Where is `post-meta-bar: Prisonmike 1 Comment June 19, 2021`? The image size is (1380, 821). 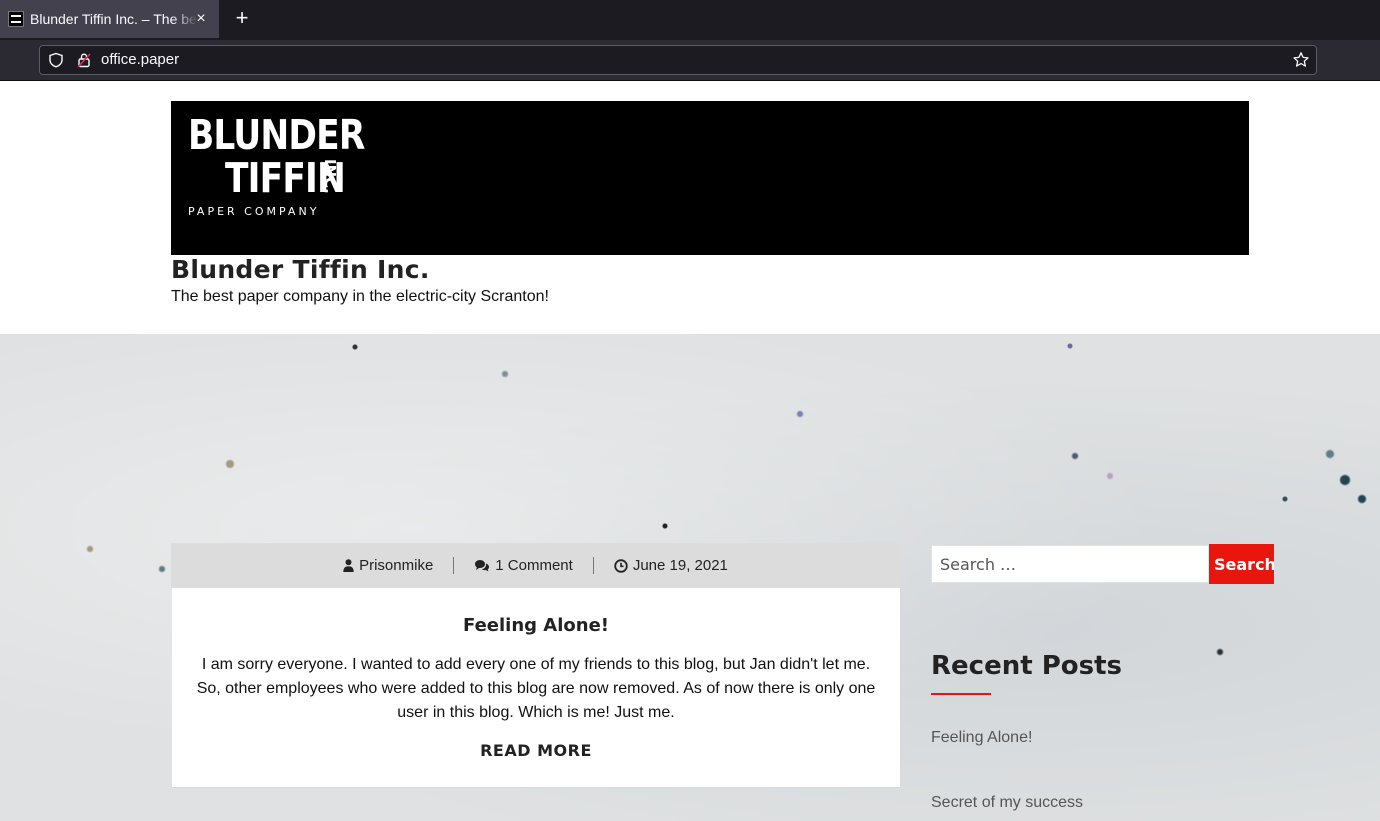
post-meta-bar: Prisonmike 1 Comment June 19, 2021 is located at coordinates (535, 565).